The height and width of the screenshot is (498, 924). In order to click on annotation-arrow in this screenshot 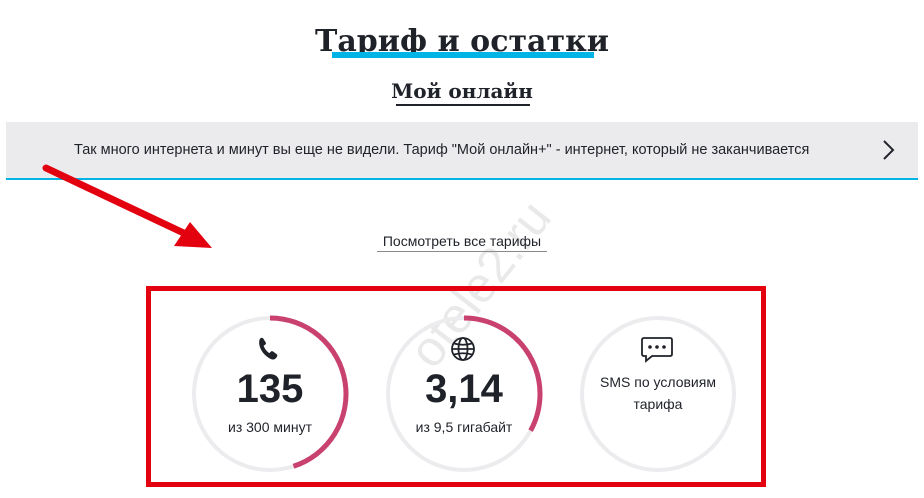, I will do `click(127, 206)`.